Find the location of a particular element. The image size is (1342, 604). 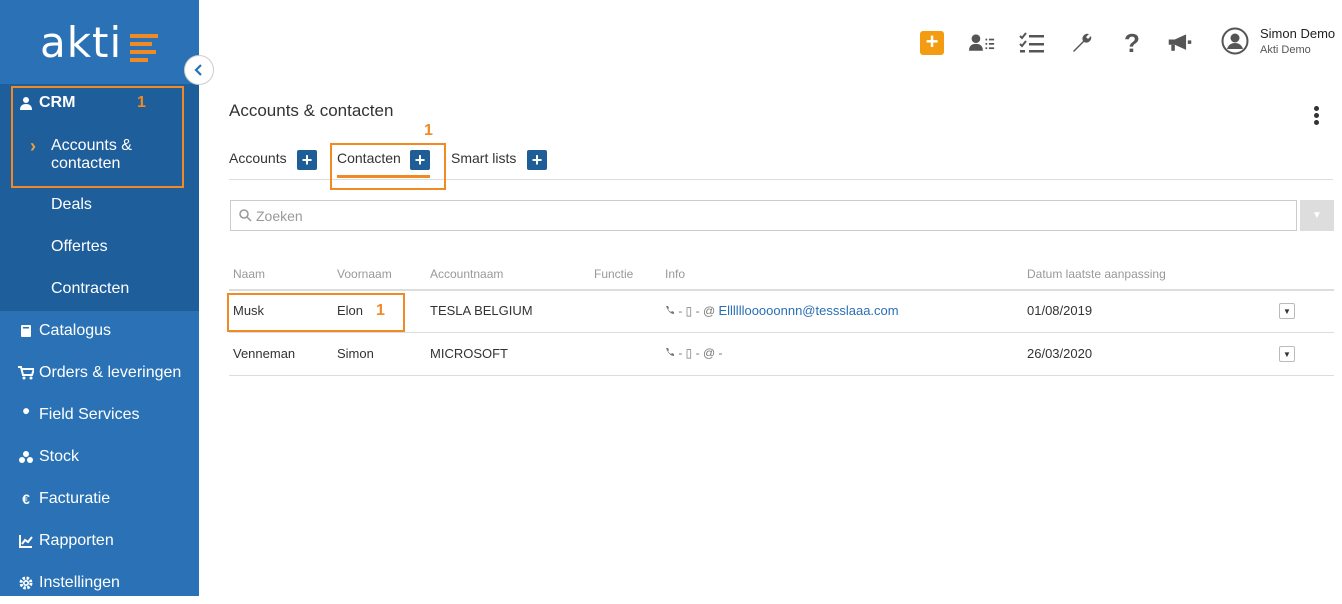

help-button: ? is located at coordinates (1132, 42).